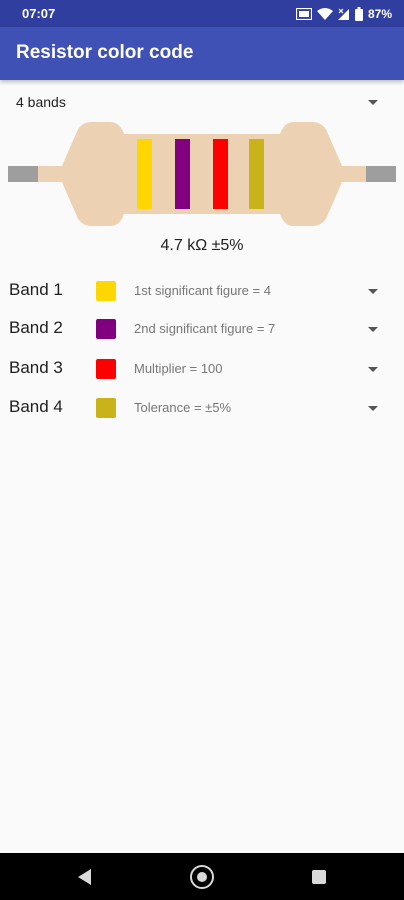  Describe the element at coordinates (324, 13) in the screenshot. I see `wifi-icon` at that location.